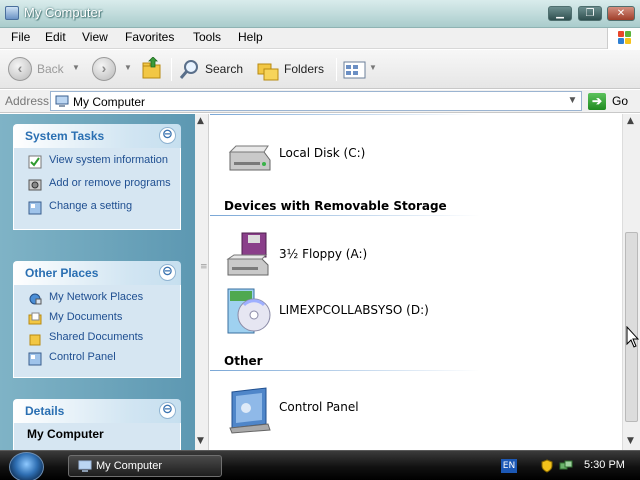 The width and height of the screenshot is (640, 480). Describe the element at coordinates (65, 136) in the screenshot. I see `system-tasks-title: System Tasks` at that location.